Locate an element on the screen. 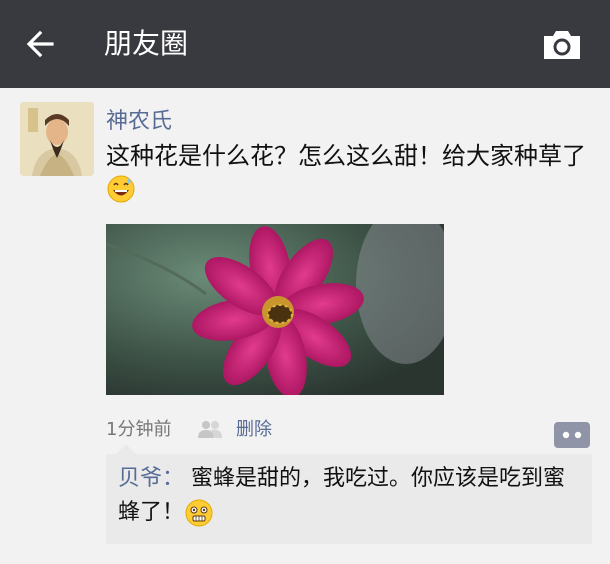  delete-link: 删除 is located at coordinates (254, 430).